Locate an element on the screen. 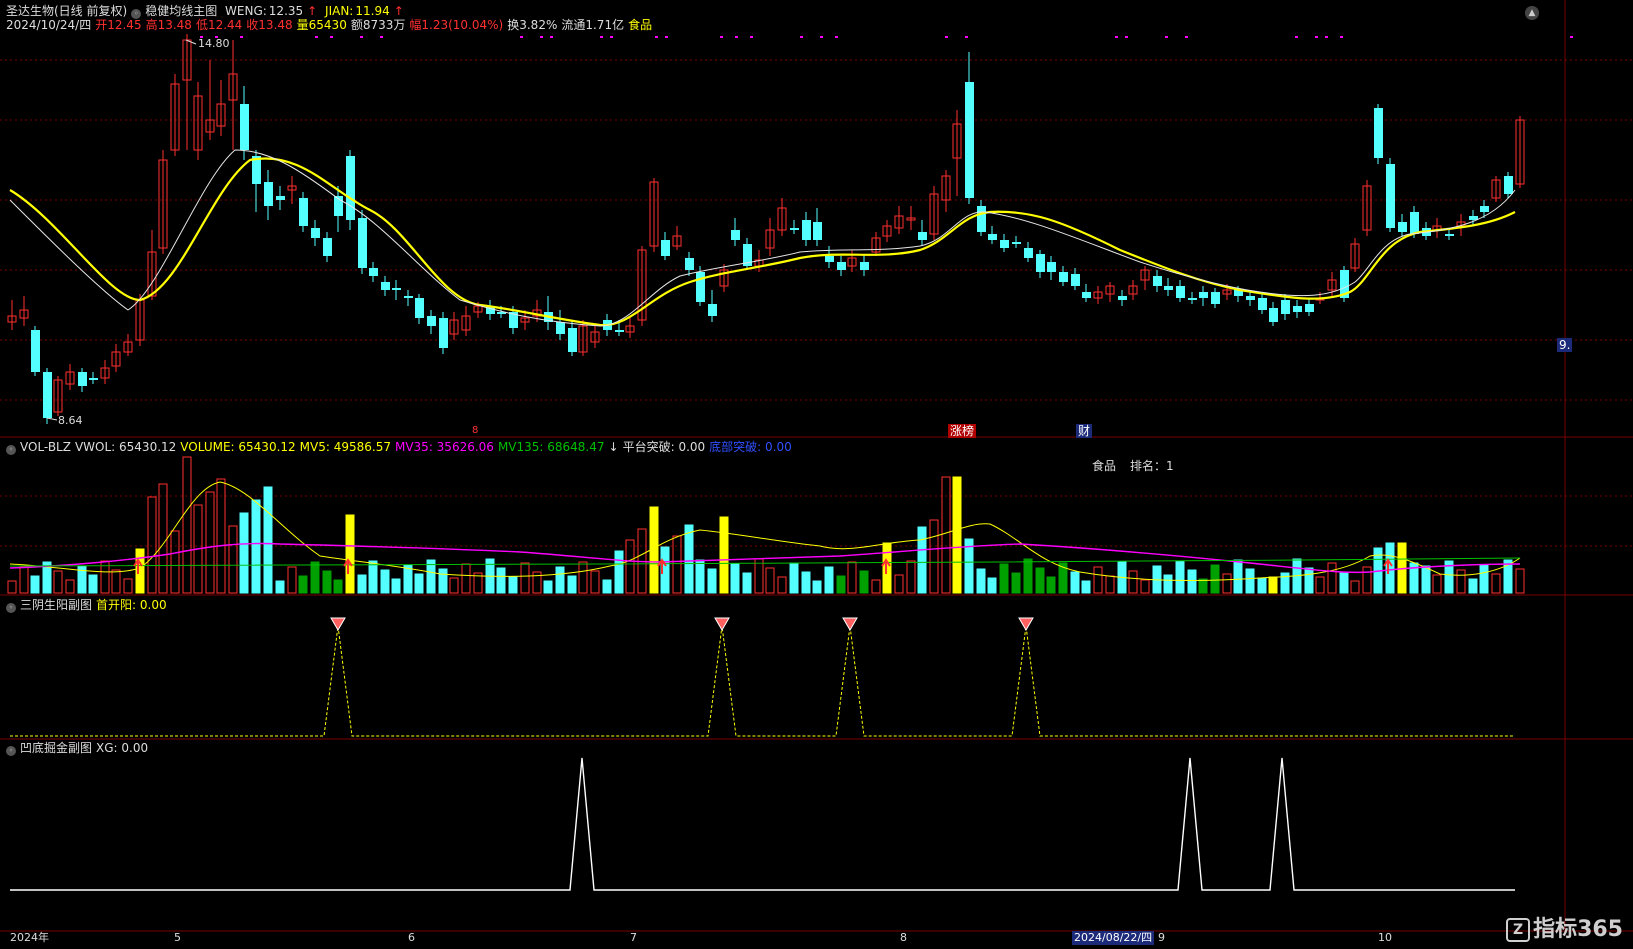  price-high-label: 14.80 is located at coordinates (214, 43).